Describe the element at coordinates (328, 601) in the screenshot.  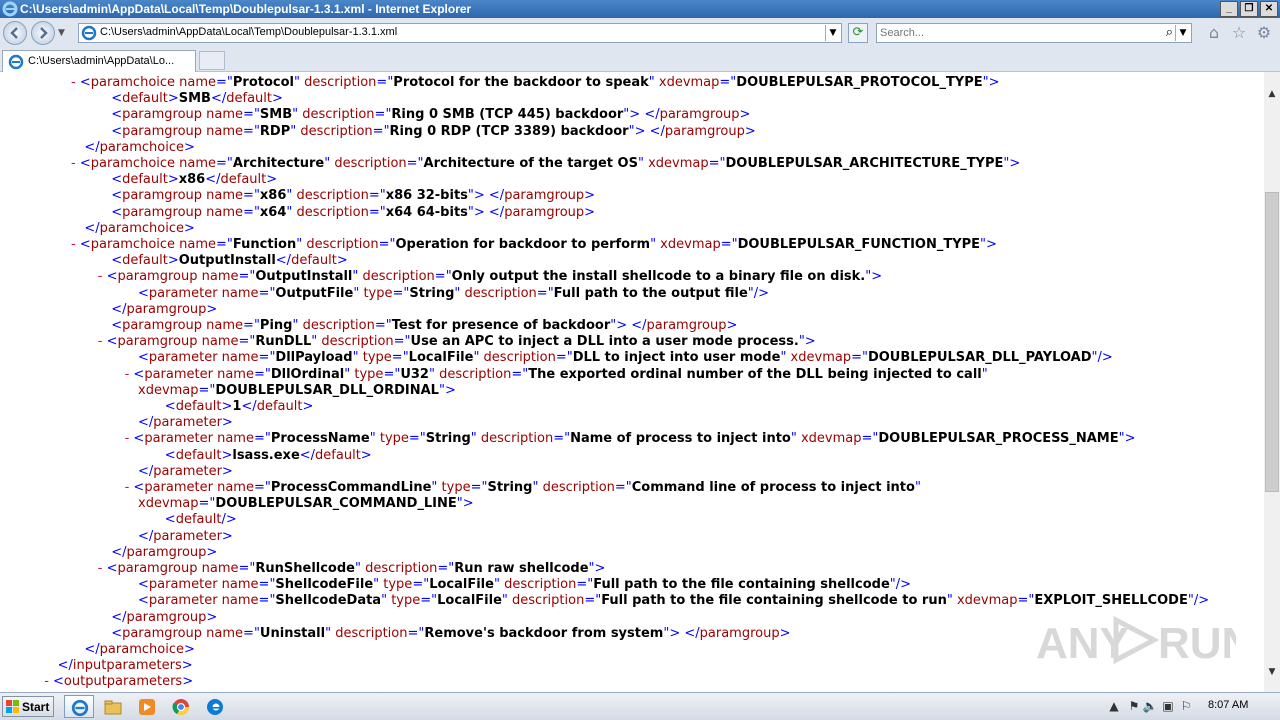
I see `xml-token-value: ShellcodeData` at that location.